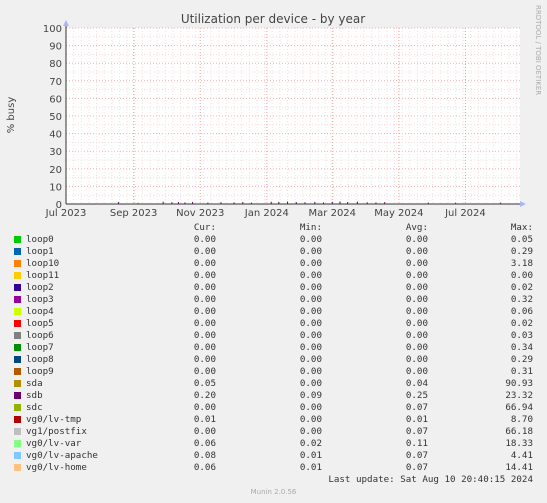 This screenshot has width=547, height=503. Describe the element at coordinates (398, 213) in the screenshot. I see `x-tick-label: May 2024` at that location.